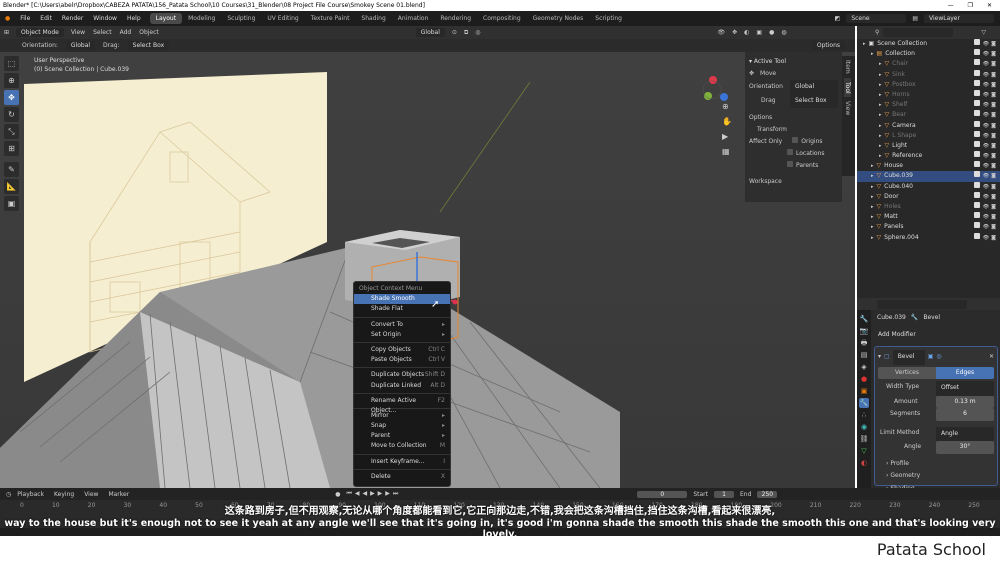  I want to click on tab-rendering: Rendering, so click(455, 18).